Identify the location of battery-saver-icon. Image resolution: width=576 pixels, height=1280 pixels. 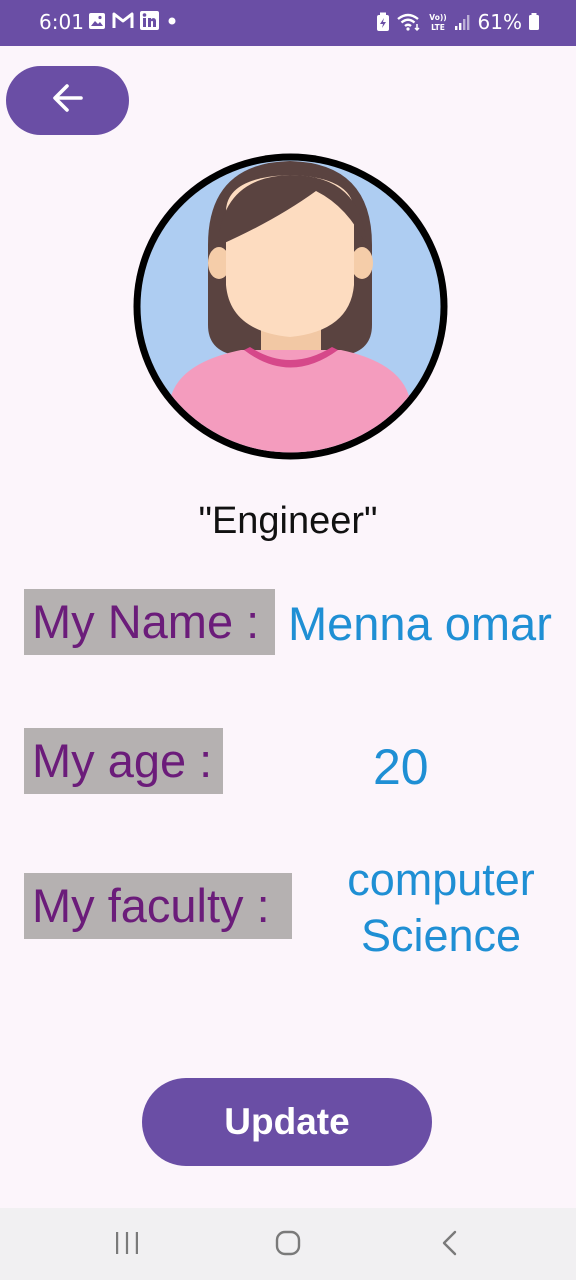
(383, 22).